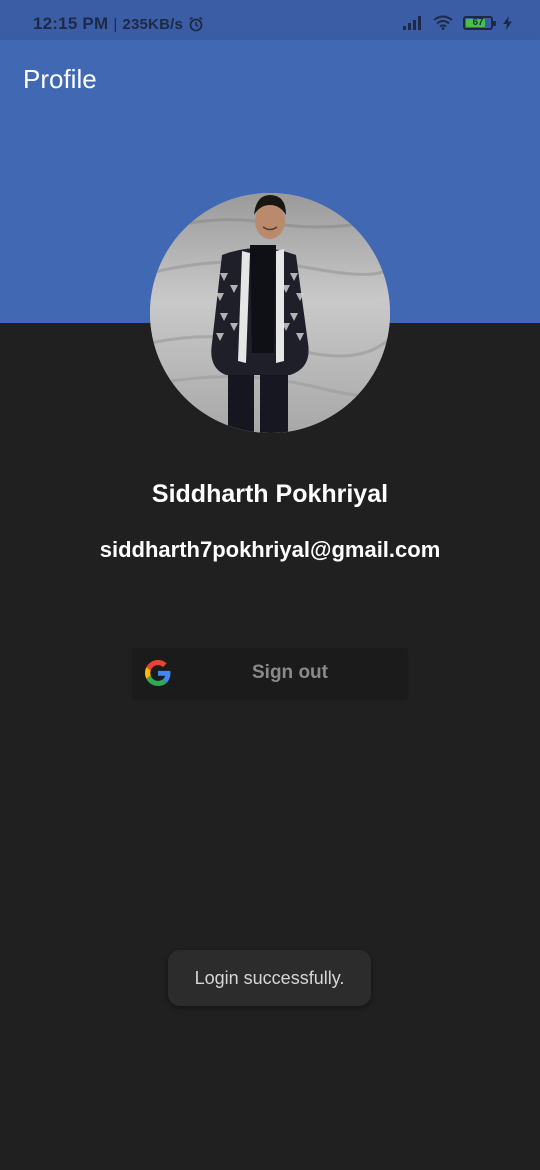 This screenshot has height=1170, width=540. I want to click on status-bar: 12:15 PM | 235KB/s 67, so click(270, 20).